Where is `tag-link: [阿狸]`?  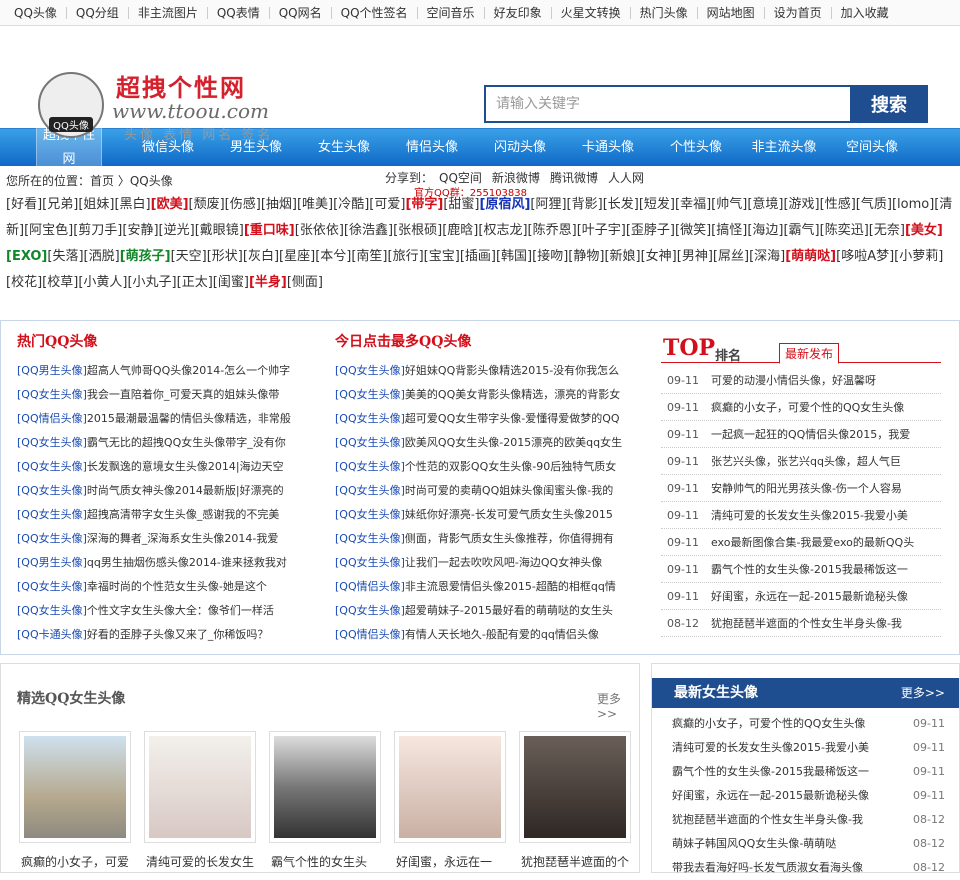
tag-link: [阿狸] is located at coordinates (548, 204).